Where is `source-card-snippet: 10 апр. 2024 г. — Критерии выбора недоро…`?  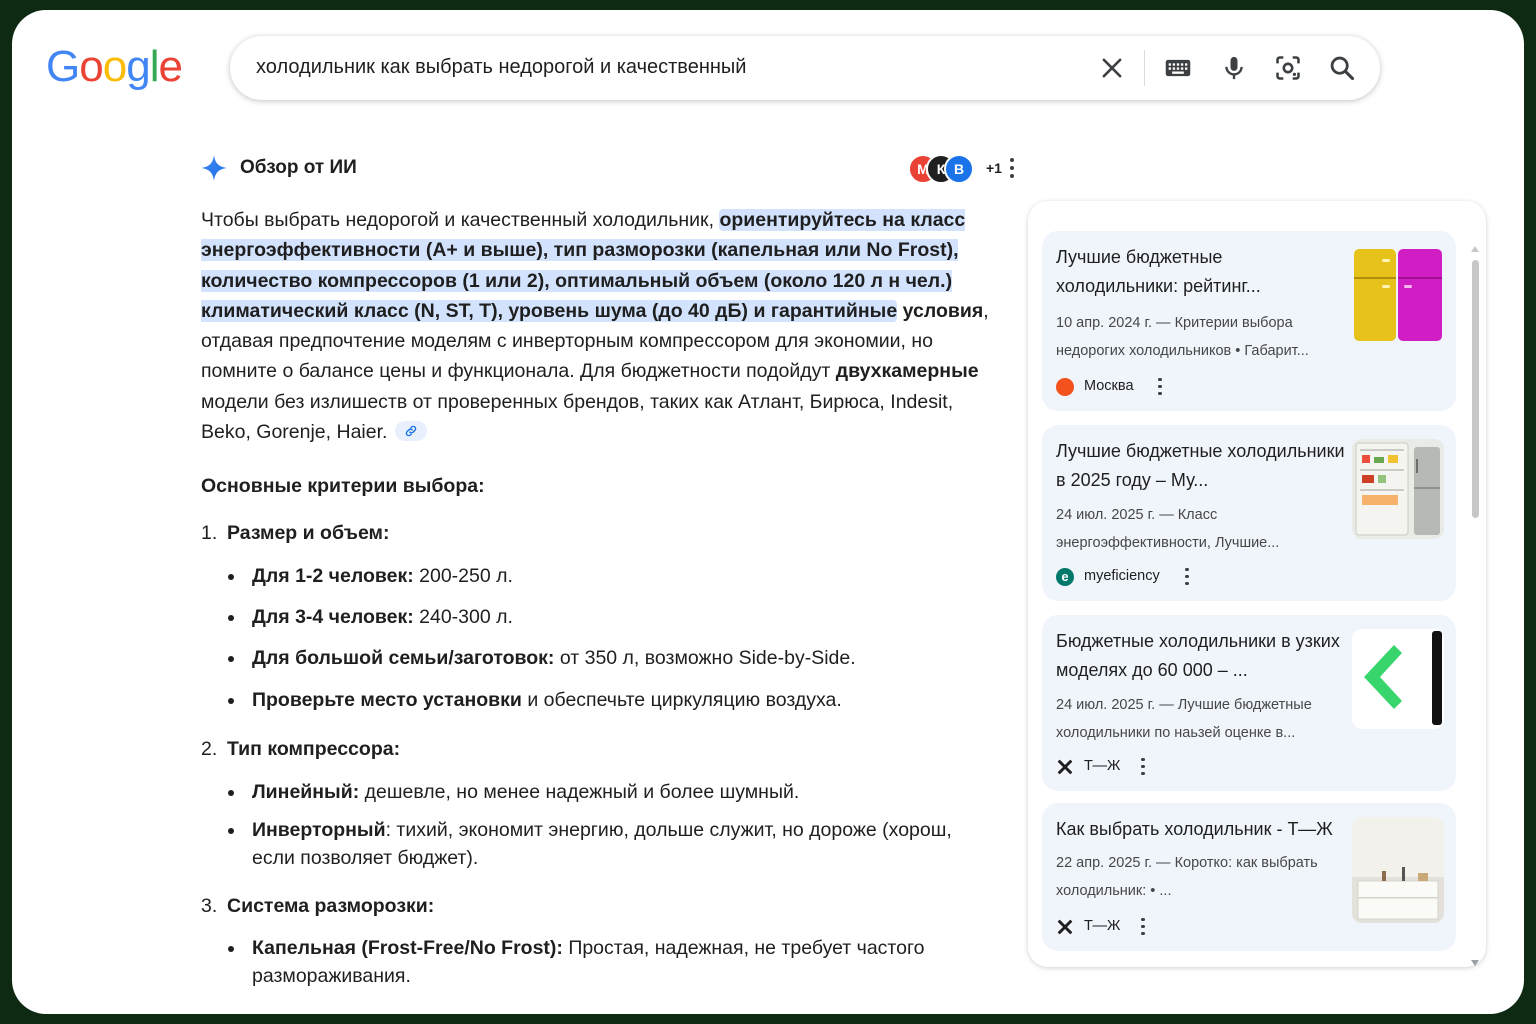 source-card-snippet: 10 апр. 2024 г. — Критерии выбора недоро… is located at coordinates (1182, 337).